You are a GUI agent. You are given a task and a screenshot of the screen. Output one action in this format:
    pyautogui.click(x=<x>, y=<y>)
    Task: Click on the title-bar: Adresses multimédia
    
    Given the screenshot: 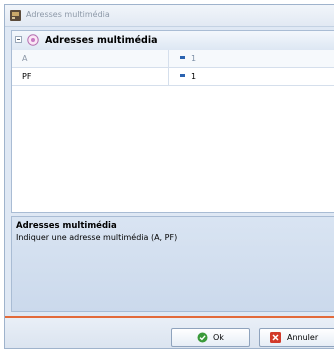 What is the action you would take?
    pyautogui.click(x=169, y=16)
    